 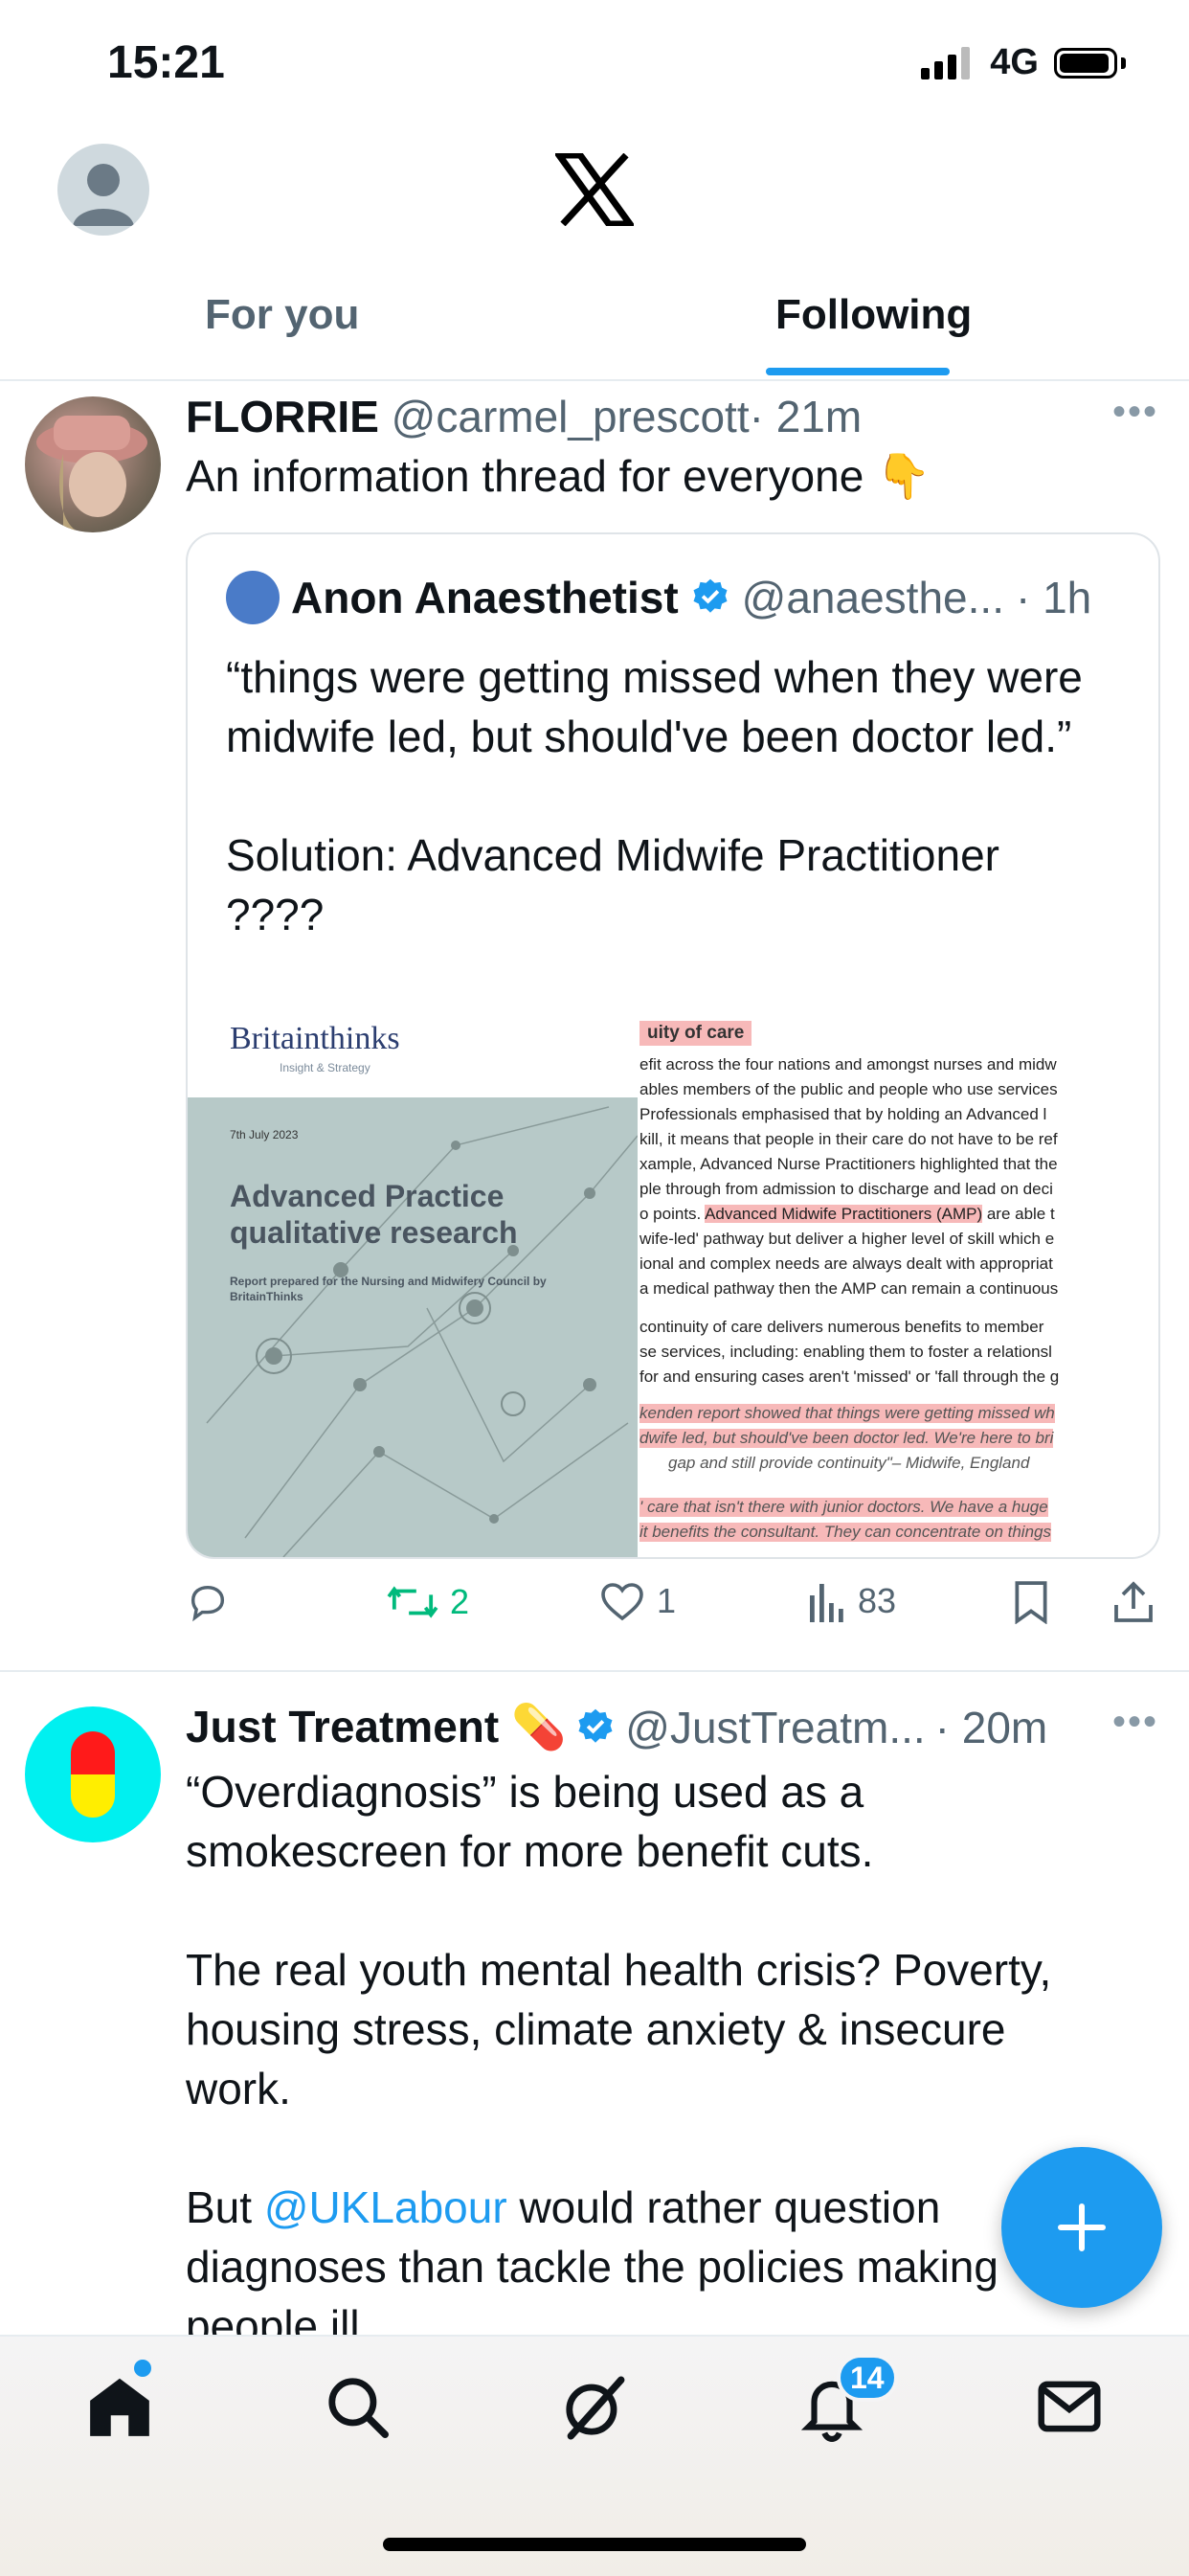 I want to click on repost-button: 2, so click(x=428, y=1602).